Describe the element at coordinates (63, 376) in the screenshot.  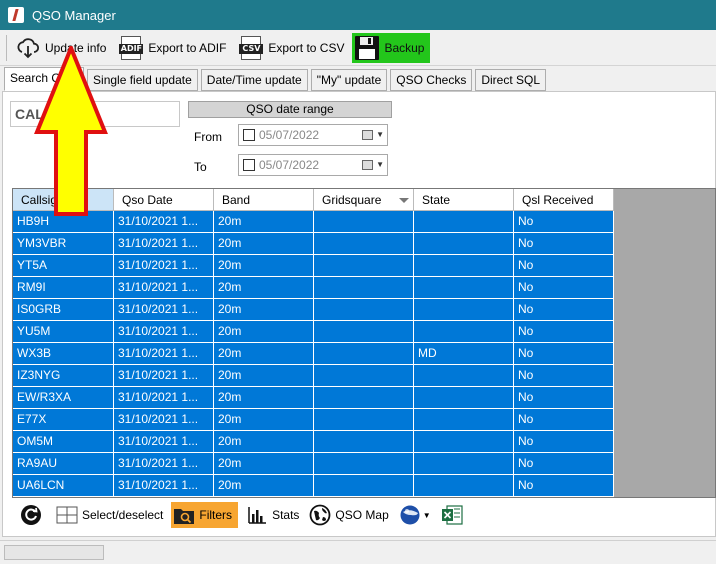
I see `cell-callsign: IZ3NYG` at that location.